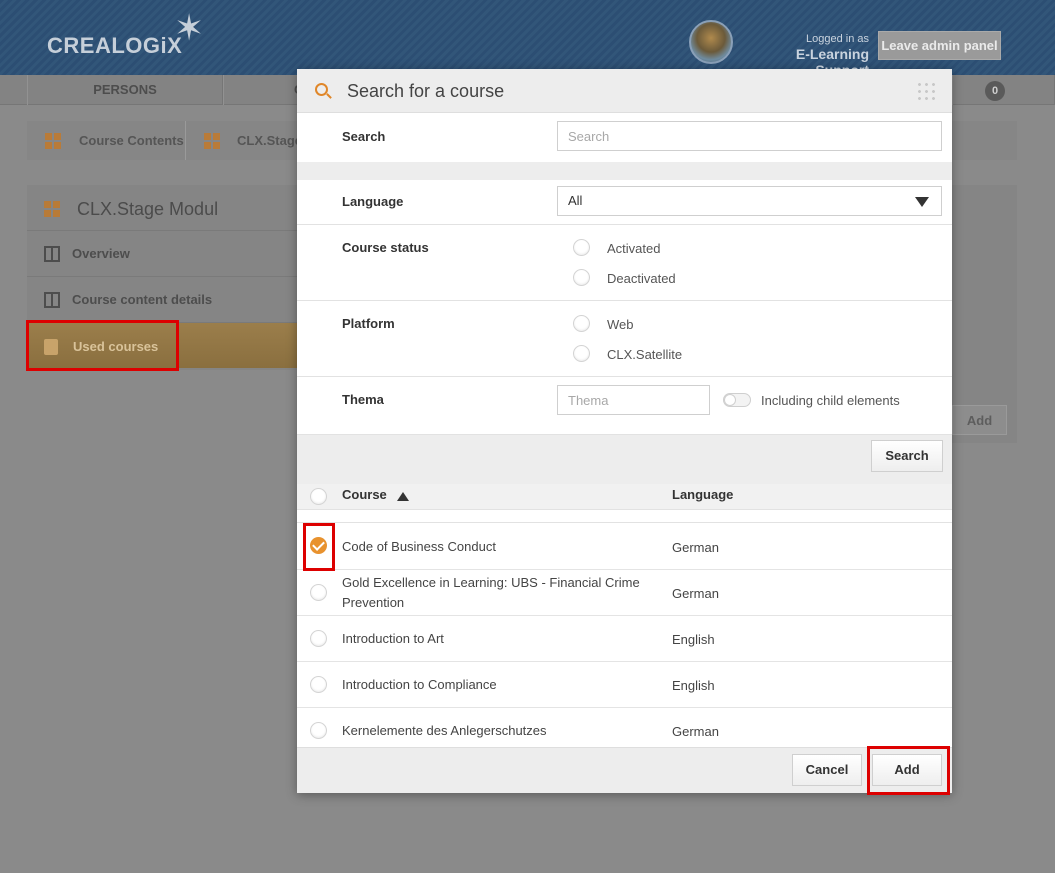  I want to click on search-icon, so click(321, 89).